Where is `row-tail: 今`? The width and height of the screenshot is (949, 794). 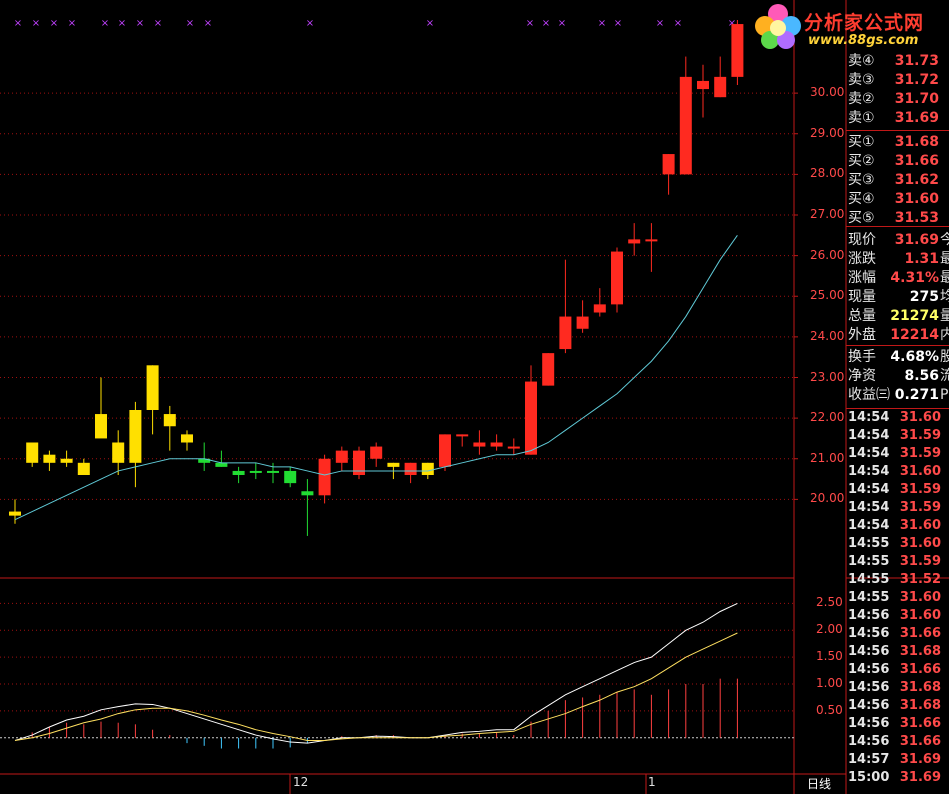 row-tail: 今 is located at coordinates (944, 240).